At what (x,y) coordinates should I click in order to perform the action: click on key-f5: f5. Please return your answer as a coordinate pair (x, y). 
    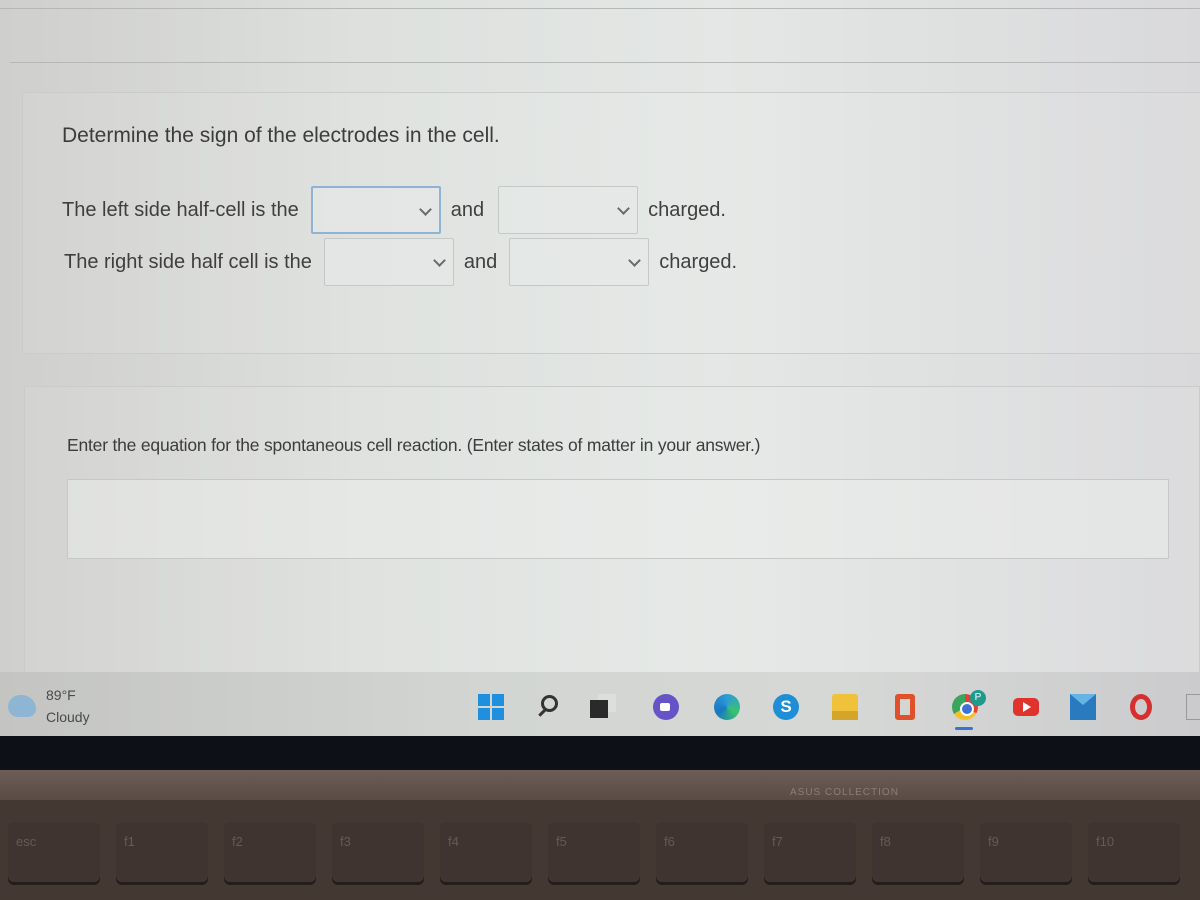
    Looking at the image, I should click on (594, 852).